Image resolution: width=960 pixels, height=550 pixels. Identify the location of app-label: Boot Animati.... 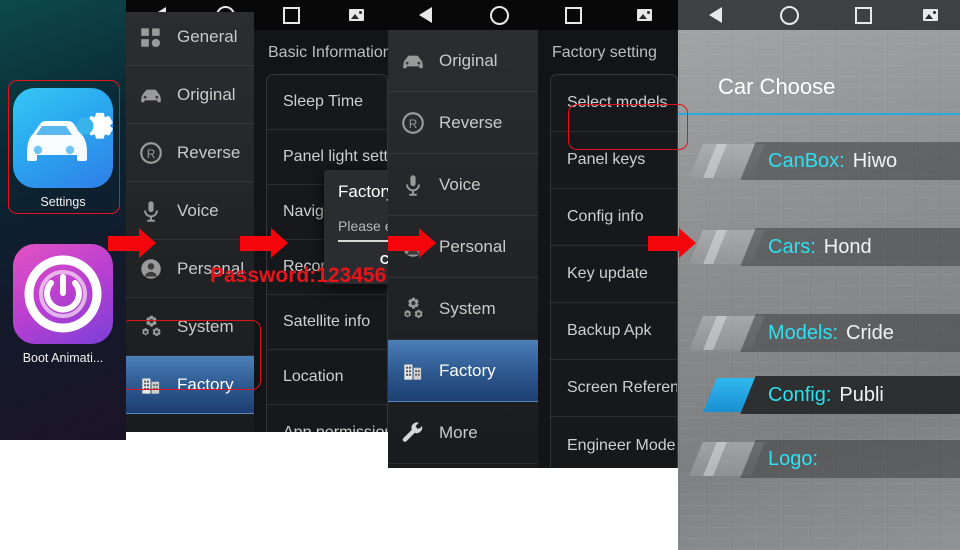
(63, 358).